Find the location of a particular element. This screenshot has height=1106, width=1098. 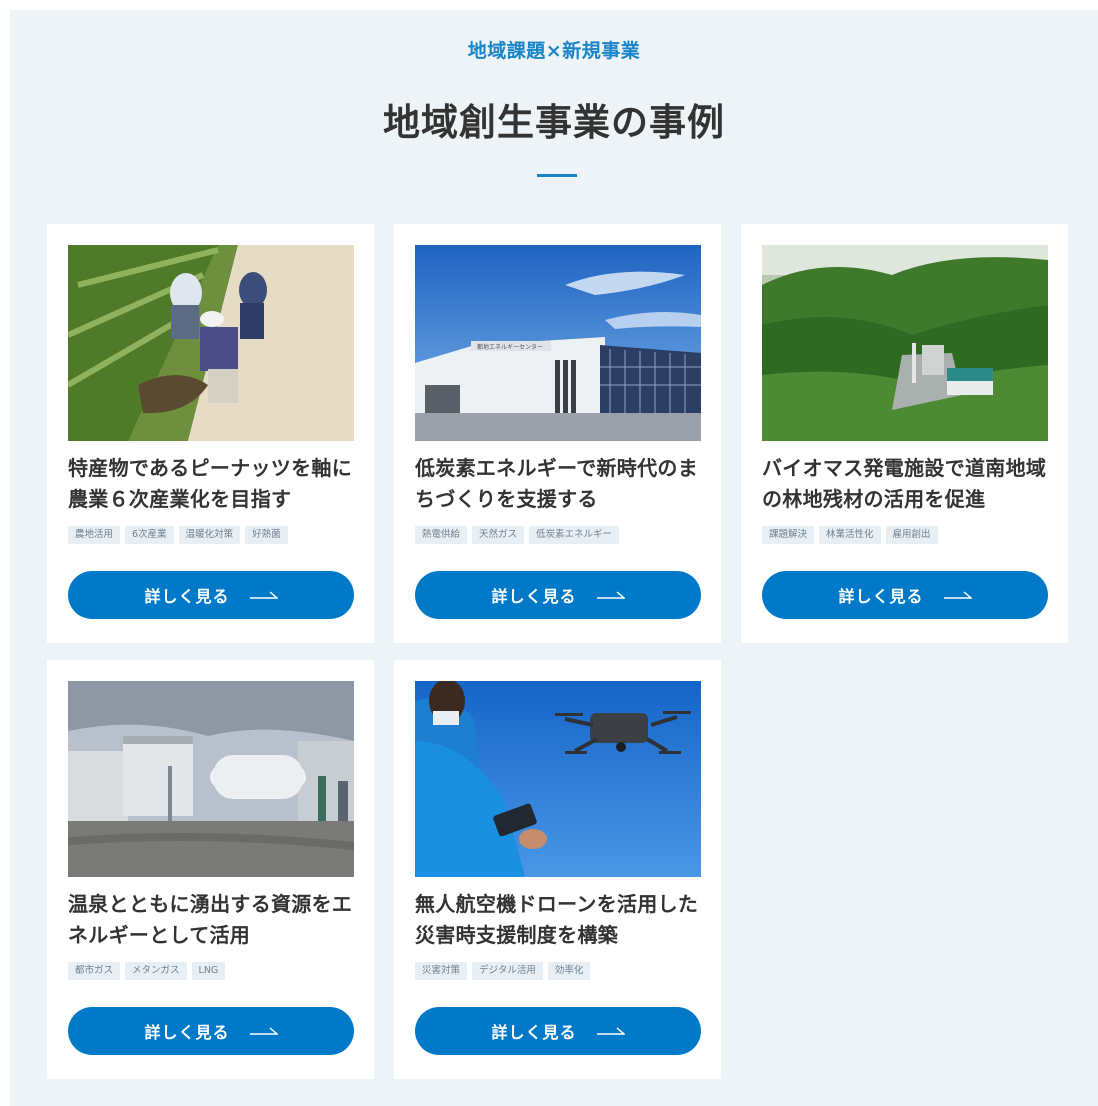

case-image-energy-center: 都地エネルギーセンター is located at coordinates (558, 343).